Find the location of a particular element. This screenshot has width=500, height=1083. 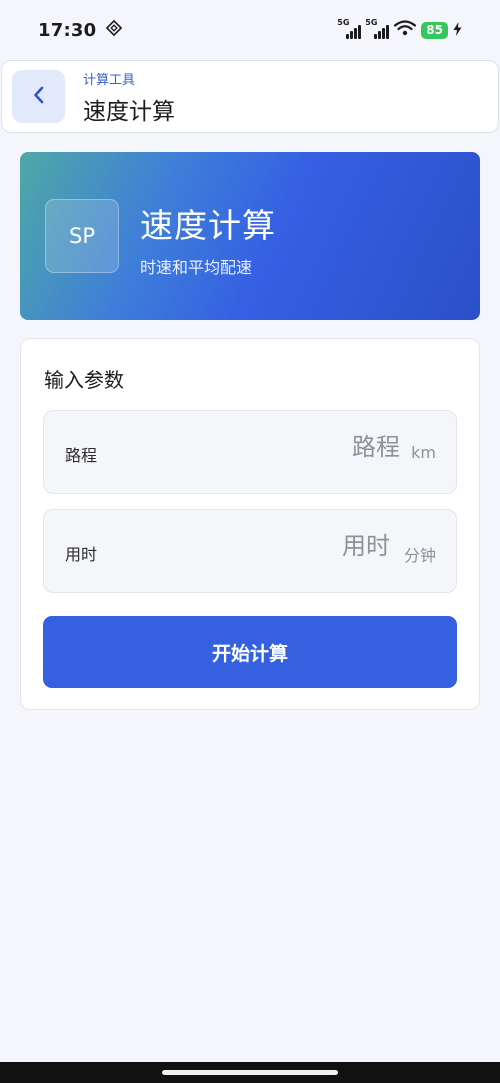

hero-banner: SP 速度计算 时速和平均配速 is located at coordinates (250, 236).